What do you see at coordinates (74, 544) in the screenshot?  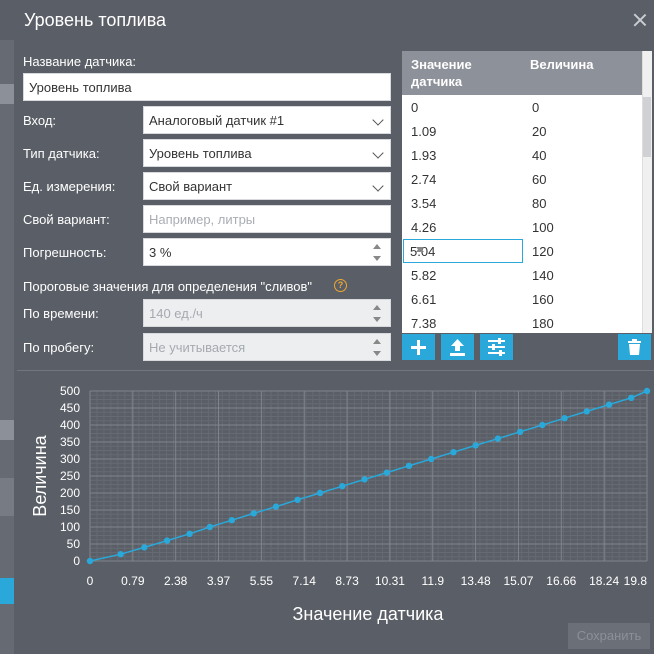 I see `y-tick-label: 50` at bounding box center [74, 544].